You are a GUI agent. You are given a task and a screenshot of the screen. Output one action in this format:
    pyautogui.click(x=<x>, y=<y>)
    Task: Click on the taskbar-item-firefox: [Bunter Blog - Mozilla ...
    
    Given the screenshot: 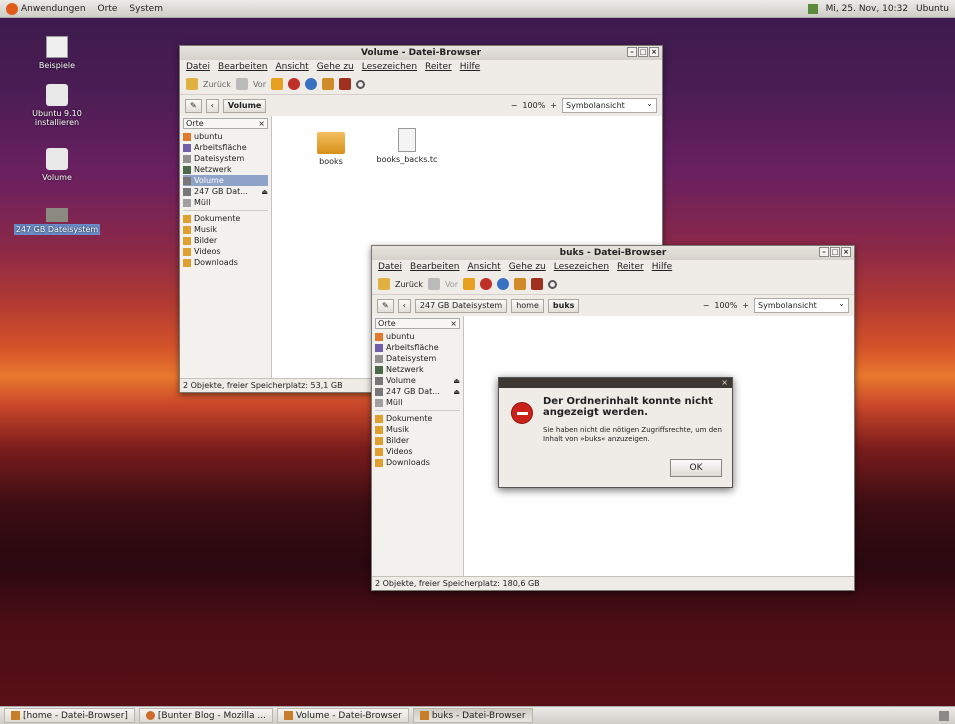 What is the action you would take?
    pyautogui.click(x=205, y=715)
    